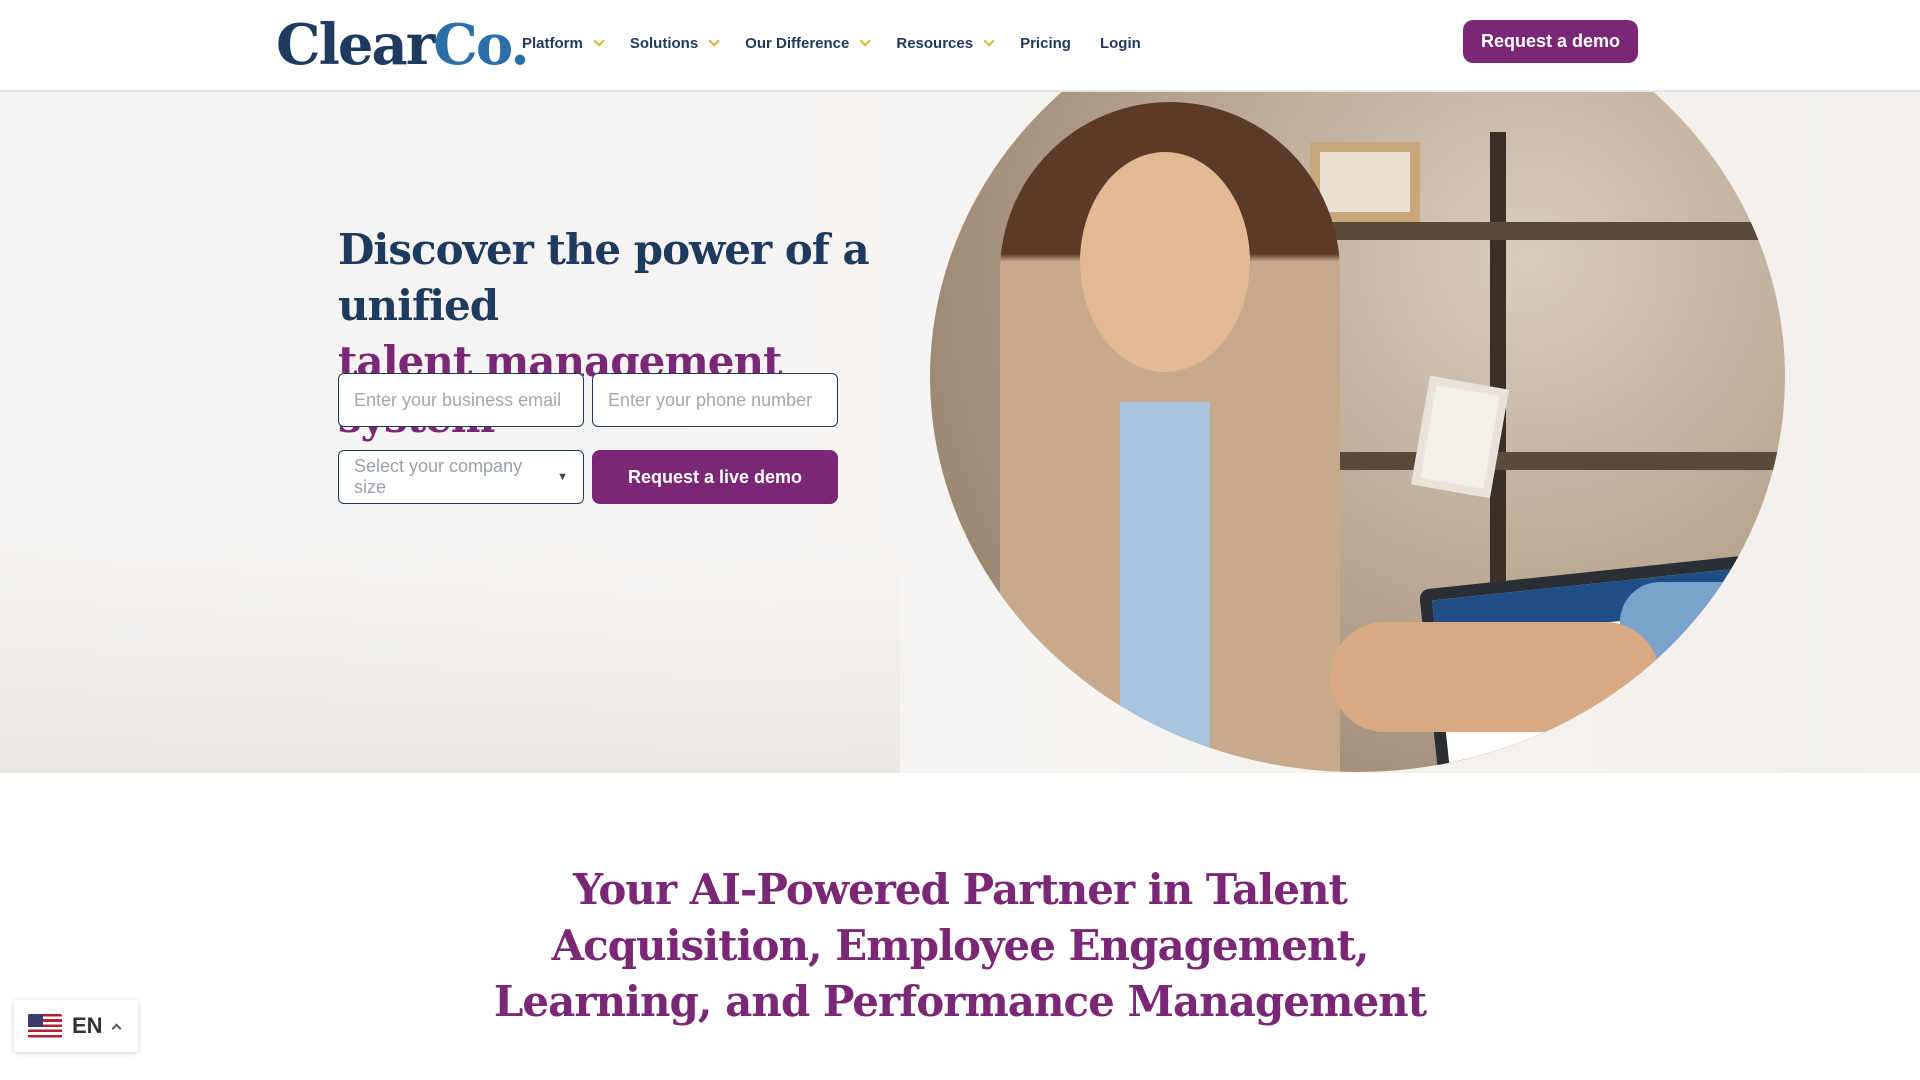 The image size is (1920, 1080). I want to click on phone-number-input, so click(715, 400).